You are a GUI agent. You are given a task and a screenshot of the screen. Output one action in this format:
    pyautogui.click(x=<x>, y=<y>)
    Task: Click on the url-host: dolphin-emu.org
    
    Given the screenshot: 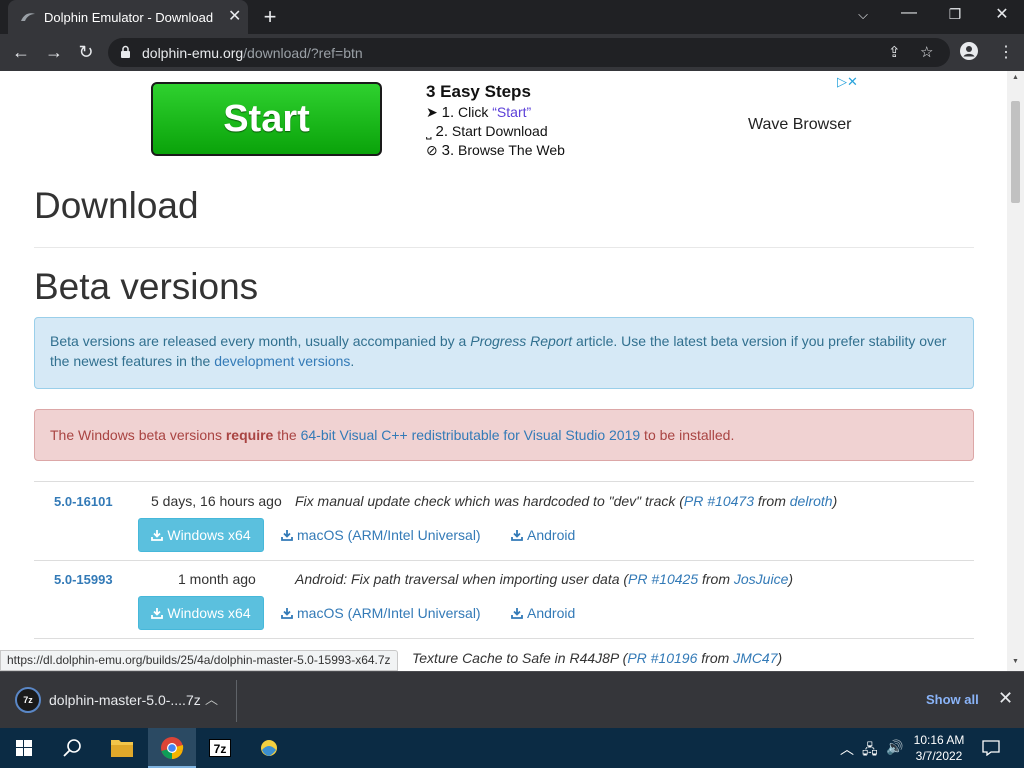 What is the action you would take?
    pyautogui.click(x=193, y=53)
    